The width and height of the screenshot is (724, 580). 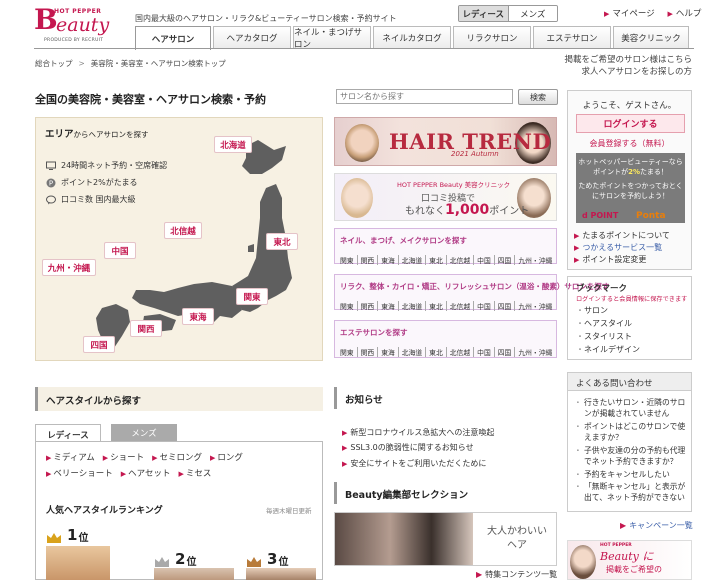 I want to click on faq-item: 行きたいサロン・近隣のサロンが掲載されていません, so click(x=631, y=408).